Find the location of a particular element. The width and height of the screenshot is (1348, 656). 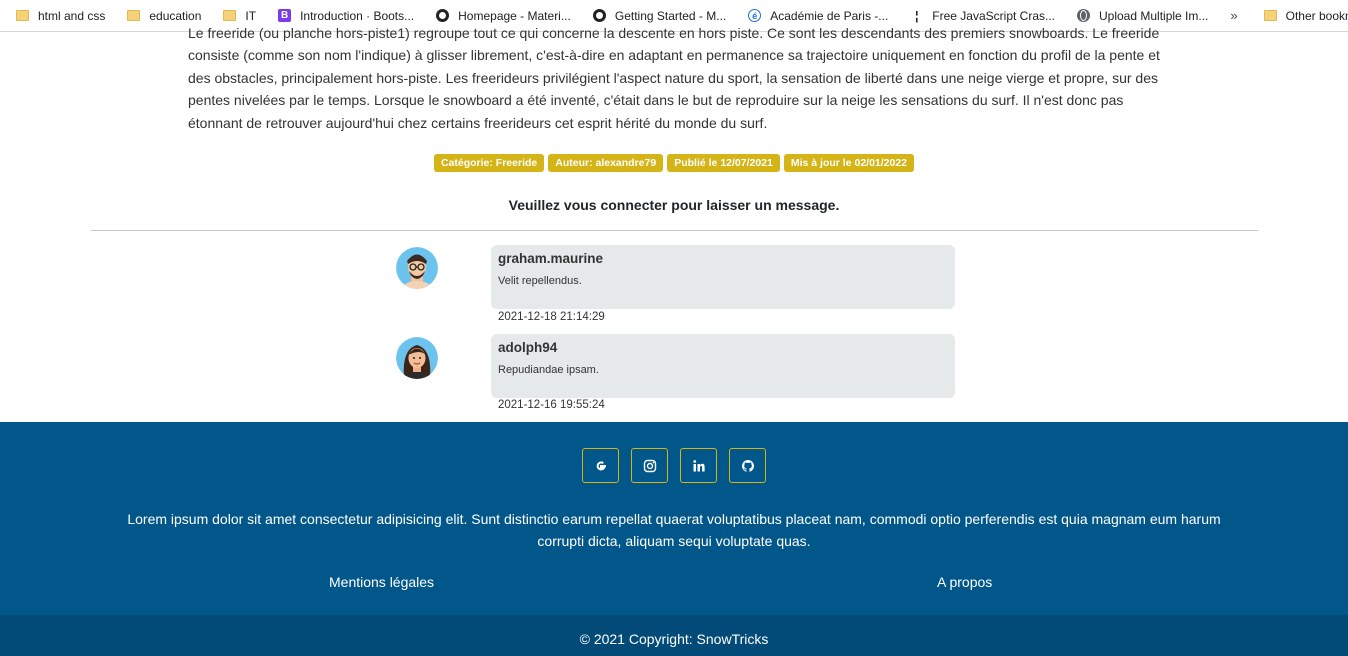

bookmark-label: IT is located at coordinates (251, 15).